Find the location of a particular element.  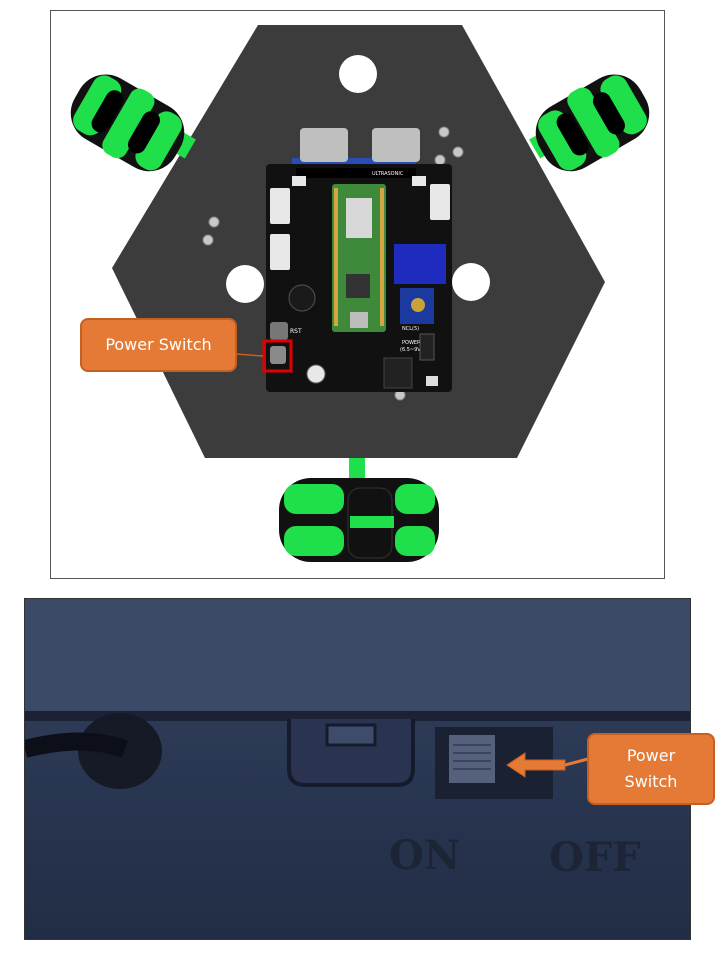

on-label: ON is located at coordinates (424, 855).